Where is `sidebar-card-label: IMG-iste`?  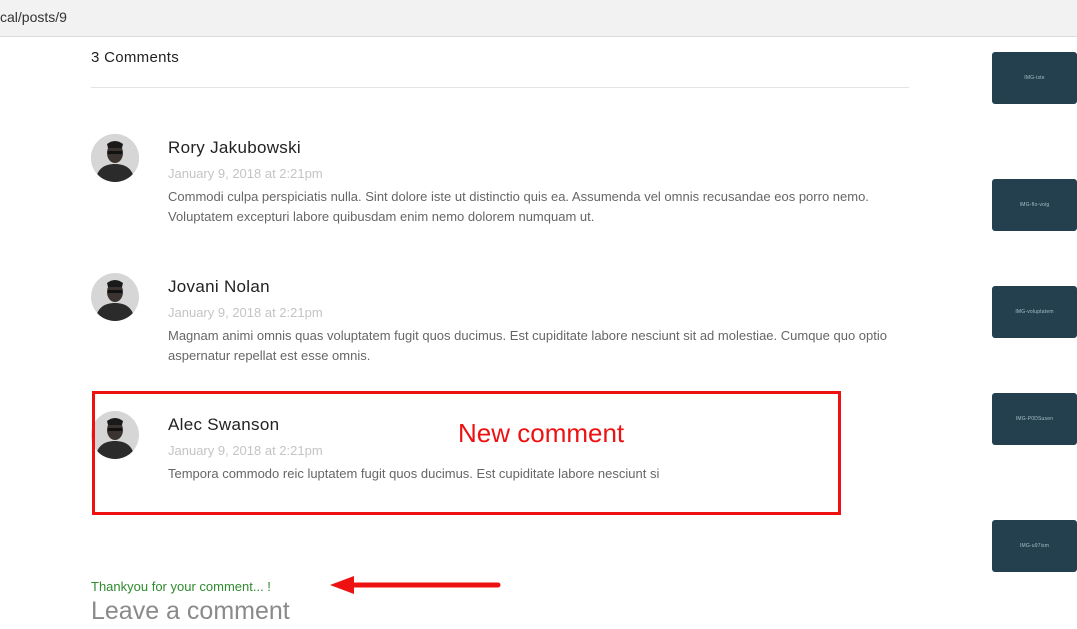
sidebar-card-label: IMG-iste is located at coordinates (1034, 78).